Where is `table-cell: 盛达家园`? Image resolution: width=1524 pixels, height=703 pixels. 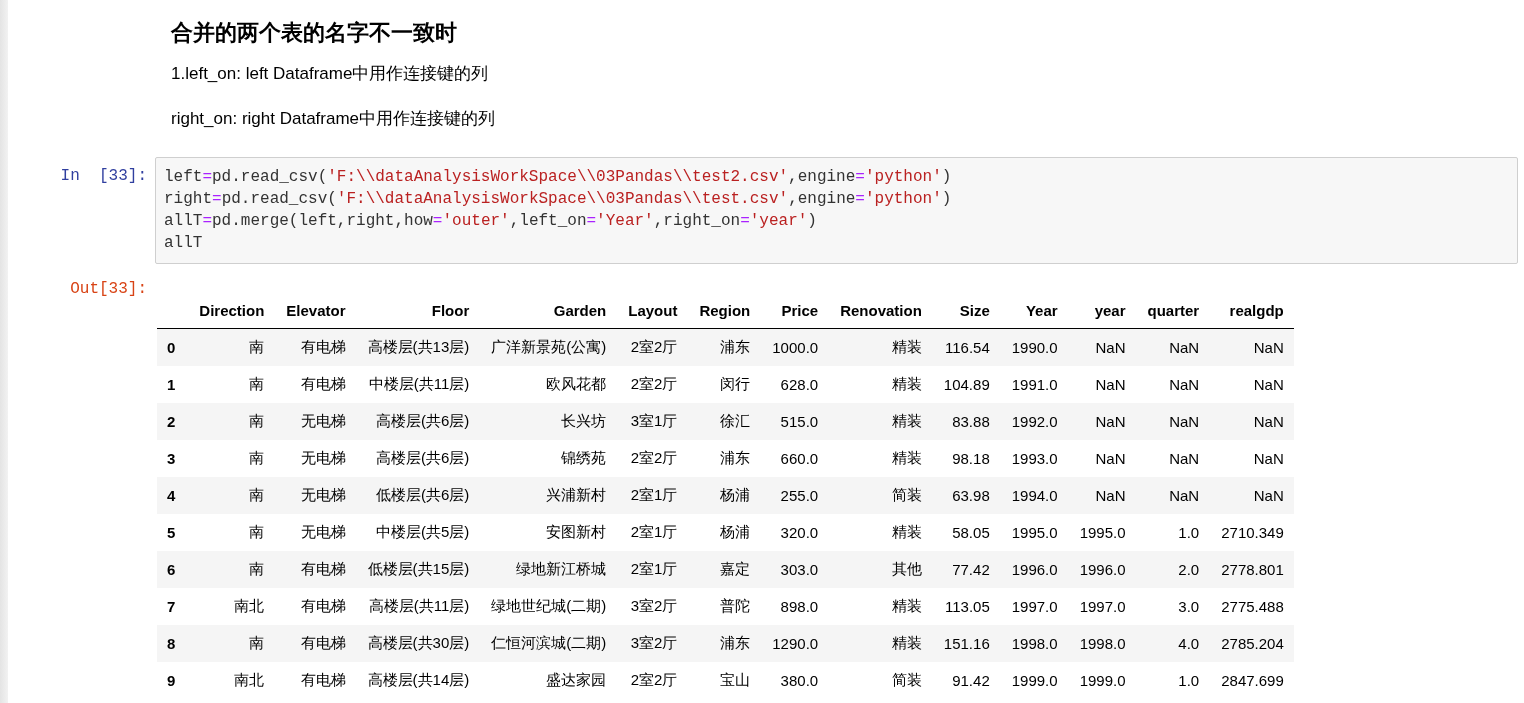
table-cell: 盛达家园 is located at coordinates (548, 680).